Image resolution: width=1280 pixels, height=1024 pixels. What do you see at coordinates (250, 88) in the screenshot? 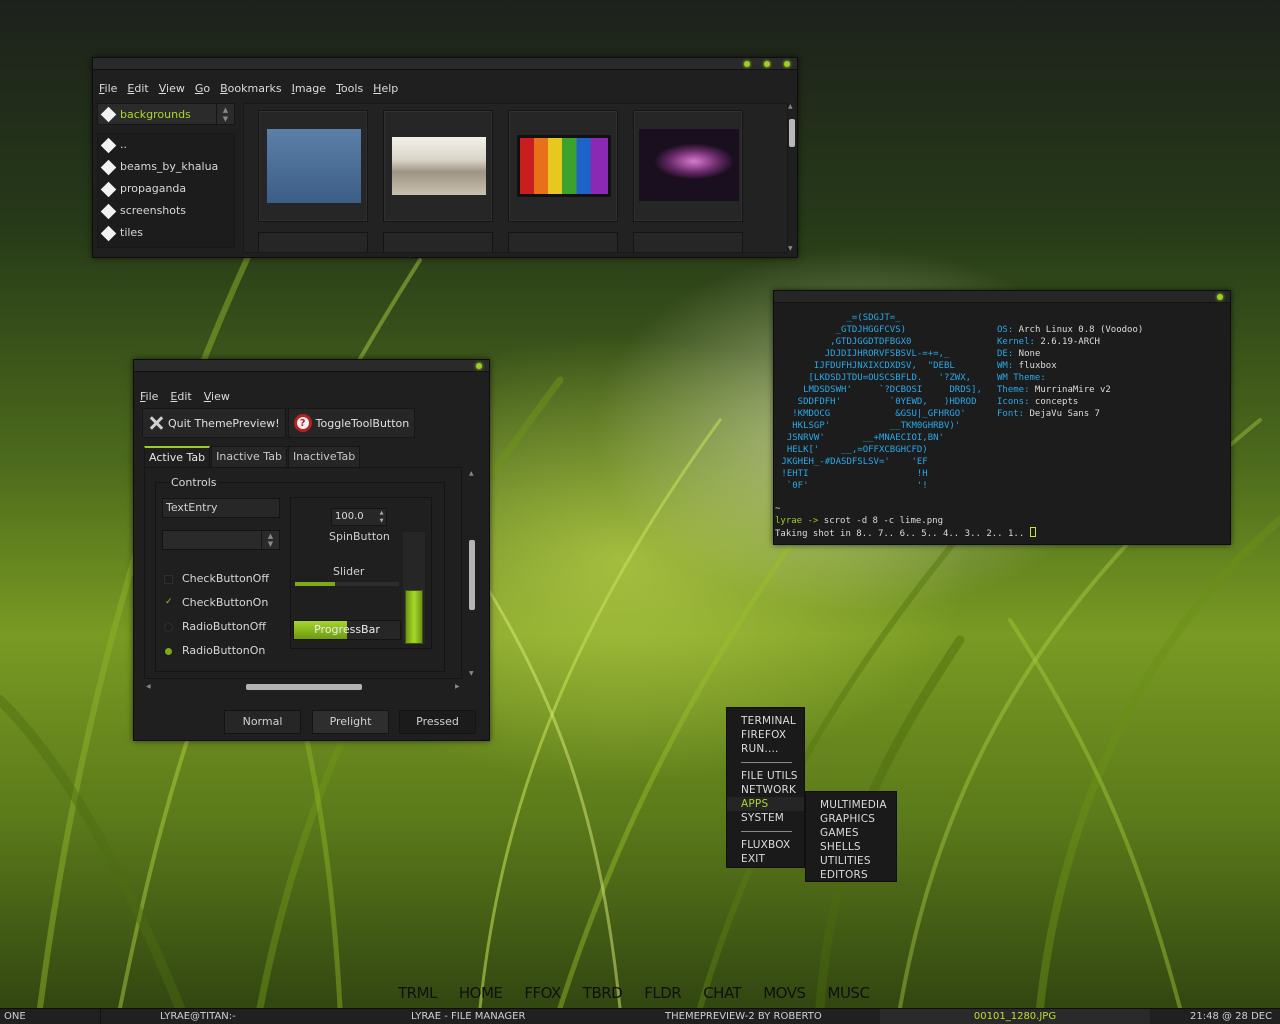
I see `menu-bookmarks: Bookmarks` at bounding box center [250, 88].